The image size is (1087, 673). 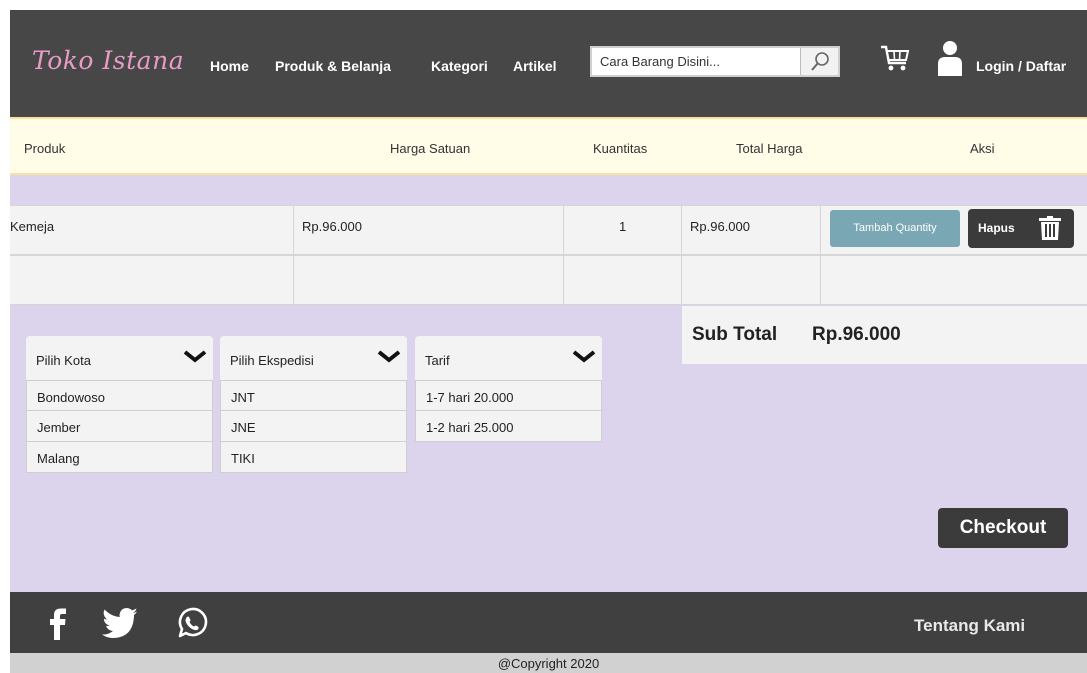 What do you see at coordinates (45, 148) in the screenshot?
I see `col-produk: Produk` at bounding box center [45, 148].